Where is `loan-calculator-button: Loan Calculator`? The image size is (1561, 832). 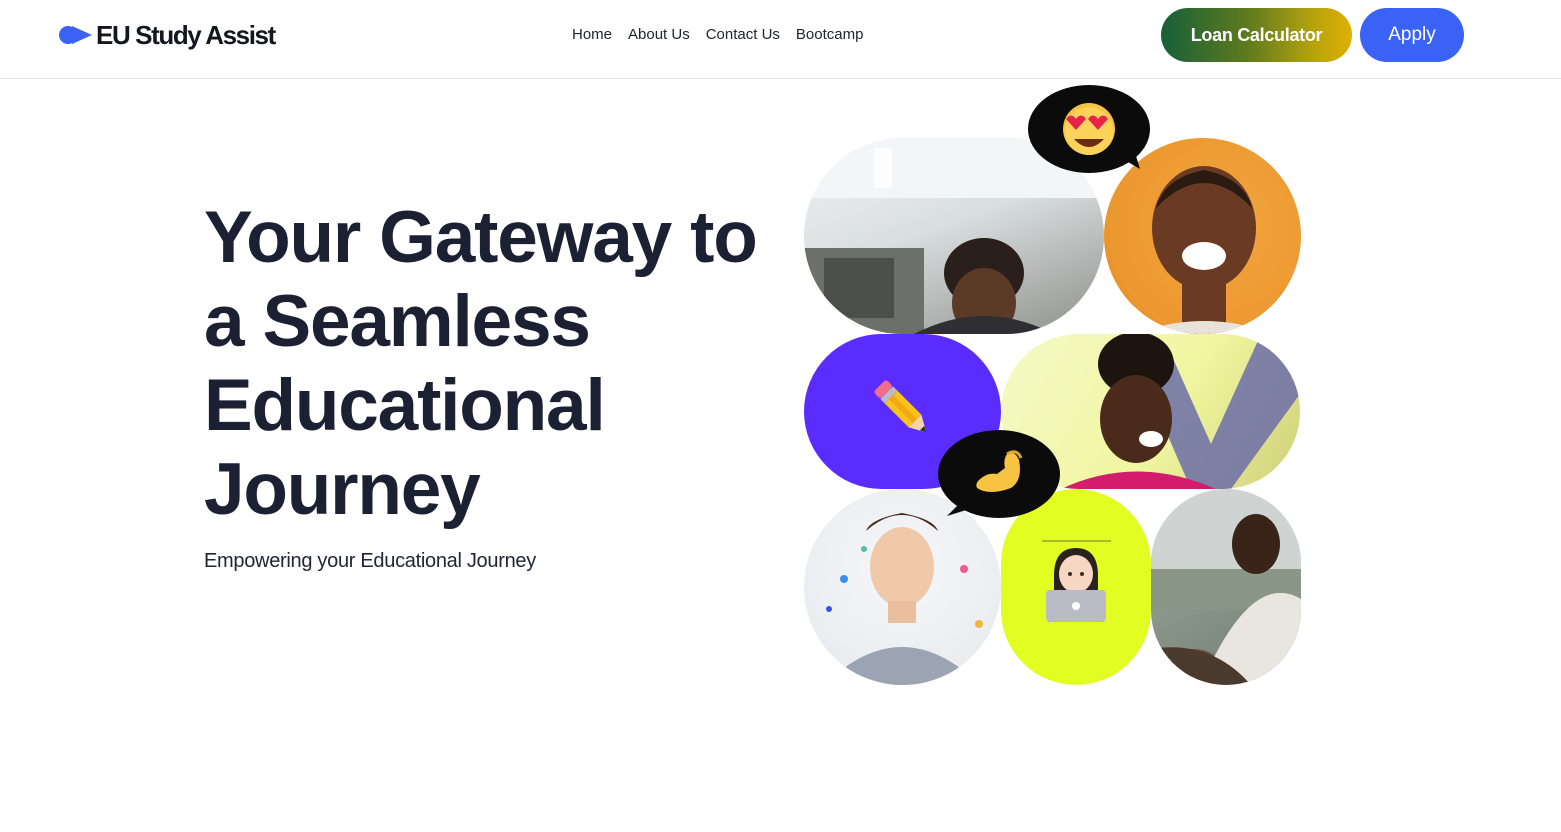
loan-calculator-button: Loan Calculator is located at coordinates (1256, 35).